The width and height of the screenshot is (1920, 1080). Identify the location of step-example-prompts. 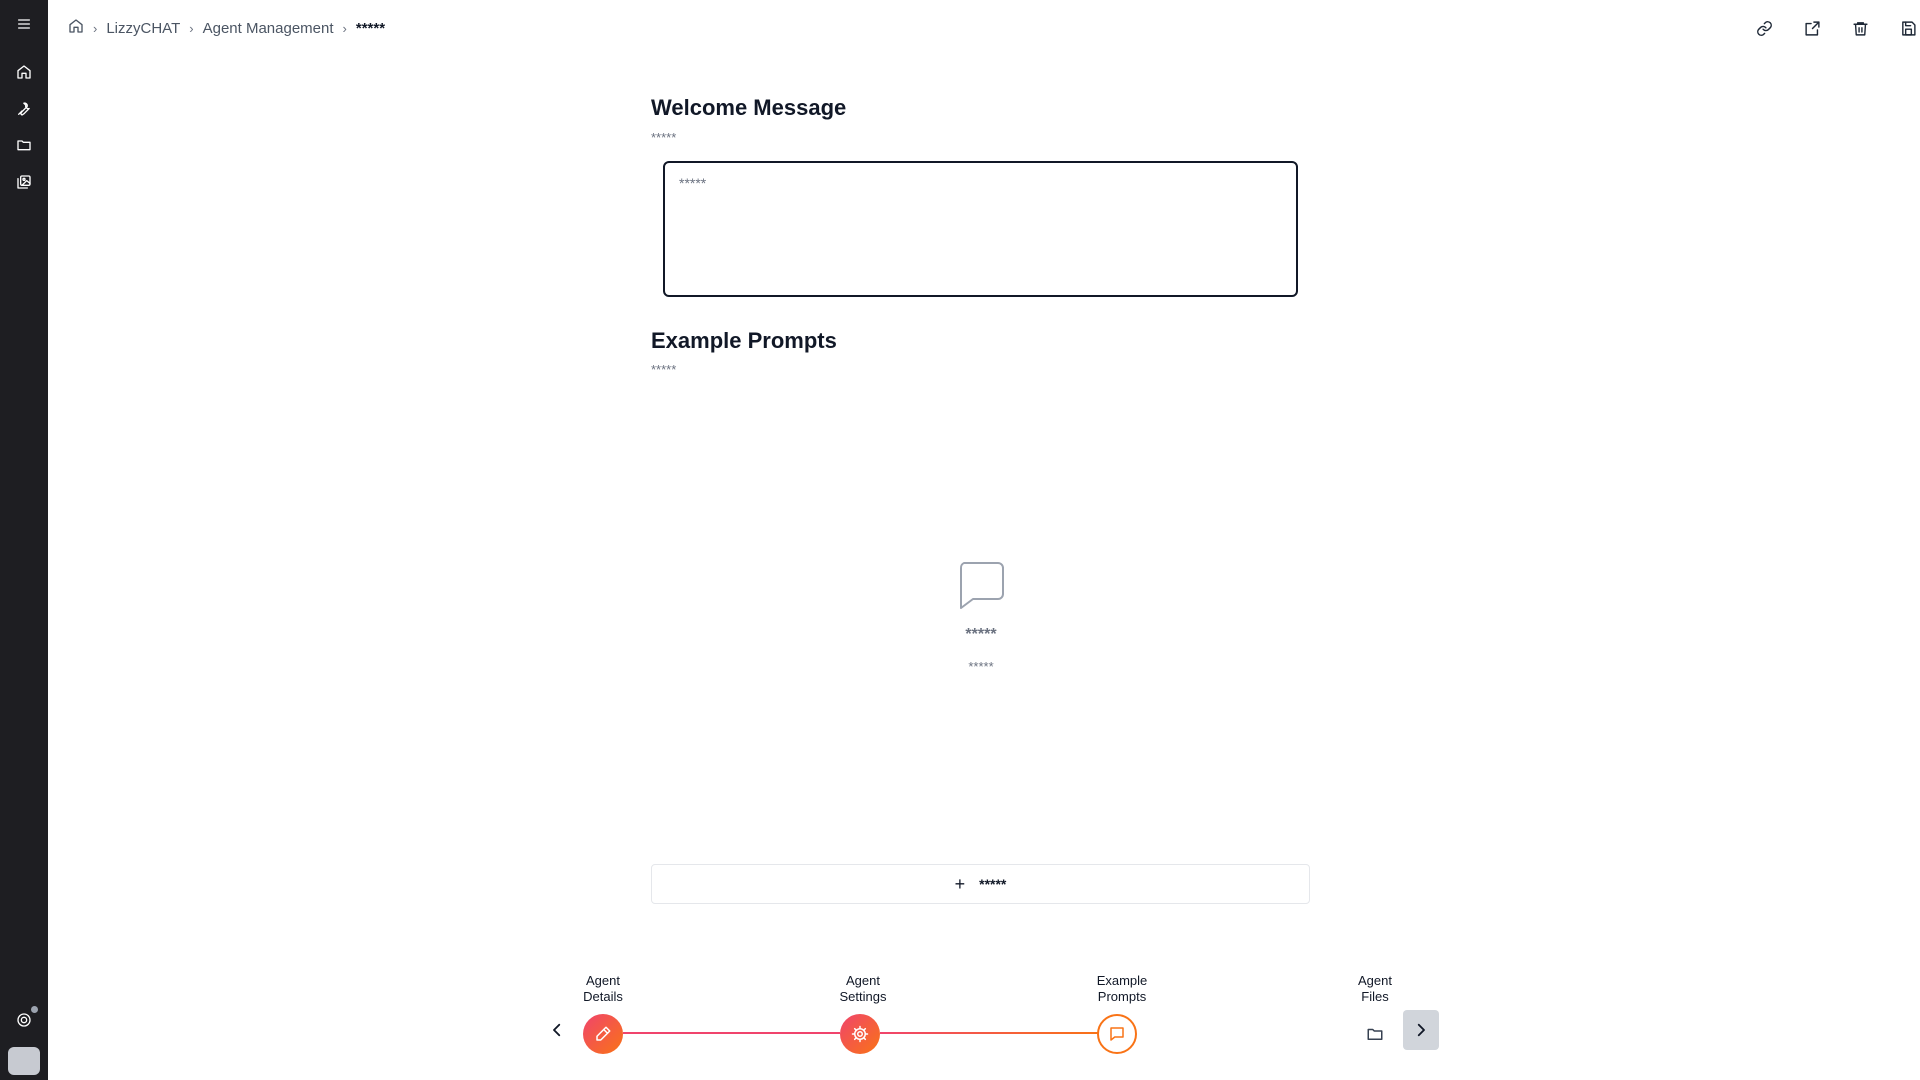
(1117, 1034).